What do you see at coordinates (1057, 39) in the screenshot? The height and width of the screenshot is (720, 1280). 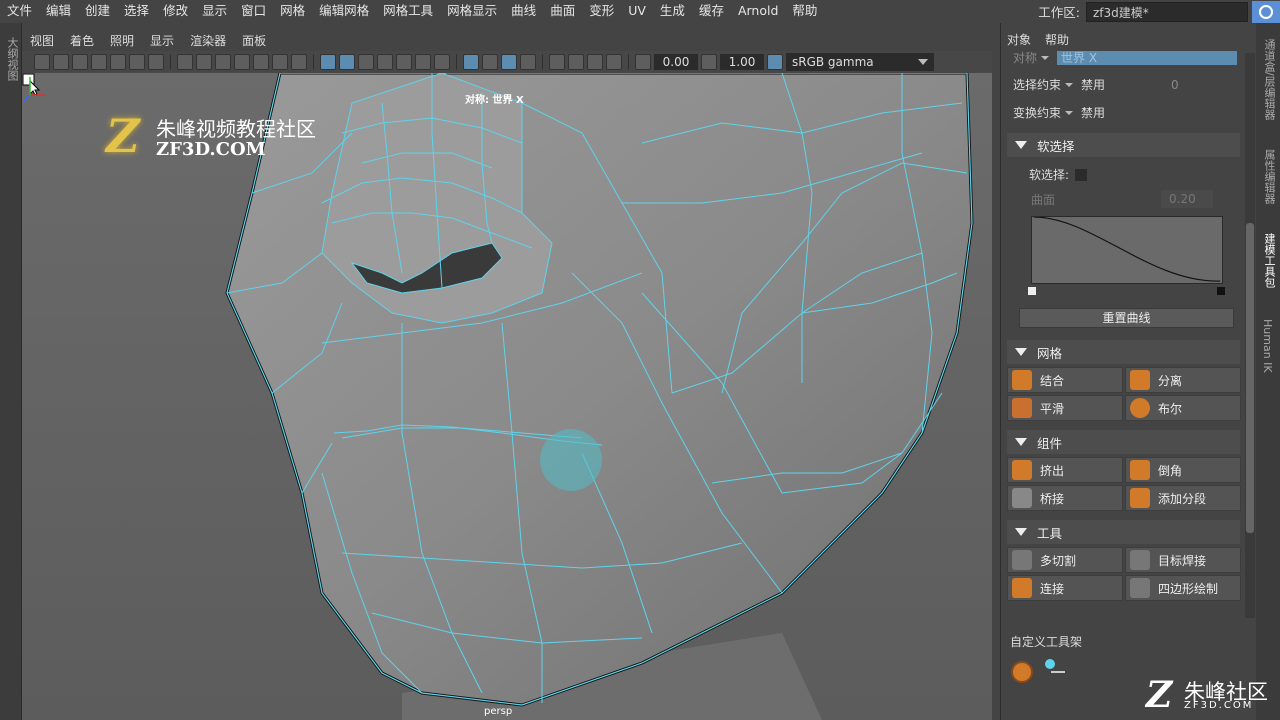 I see `panel-menu-help: 帮助` at bounding box center [1057, 39].